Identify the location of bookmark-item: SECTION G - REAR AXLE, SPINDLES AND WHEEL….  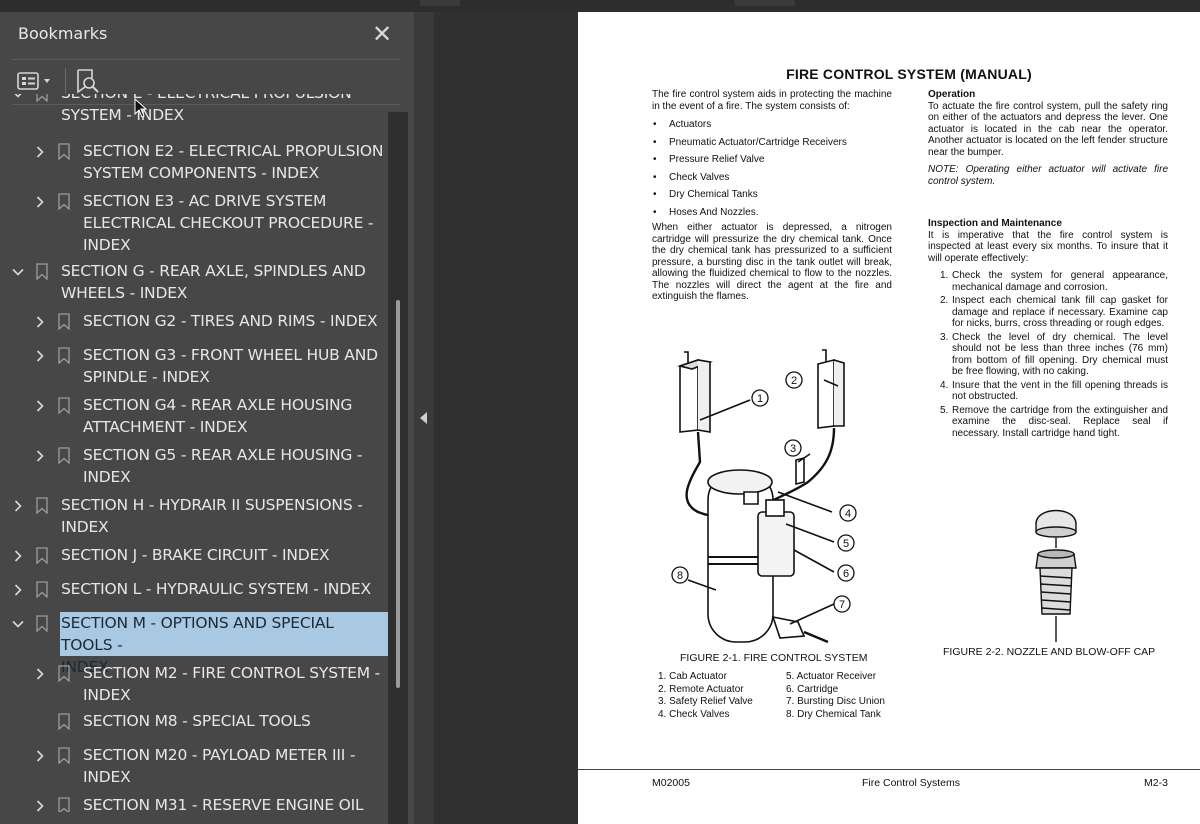
(194, 282).